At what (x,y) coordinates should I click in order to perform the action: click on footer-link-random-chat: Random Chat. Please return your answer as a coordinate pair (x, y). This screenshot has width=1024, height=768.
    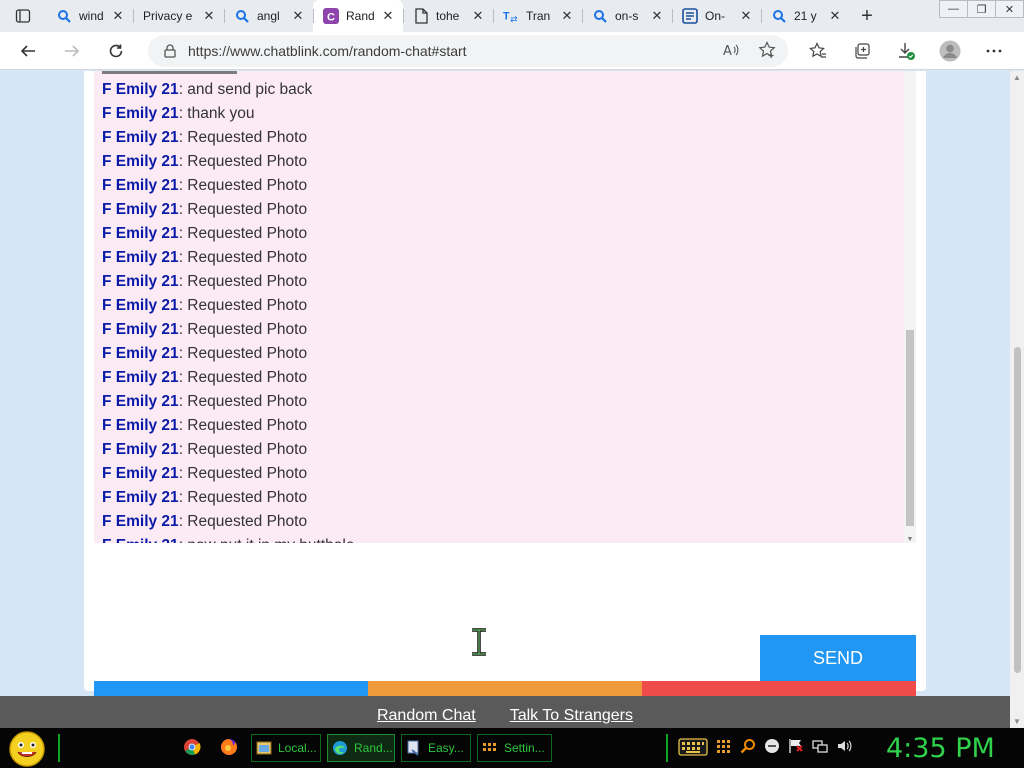
    Looking at the image, I should click on (426, 716).